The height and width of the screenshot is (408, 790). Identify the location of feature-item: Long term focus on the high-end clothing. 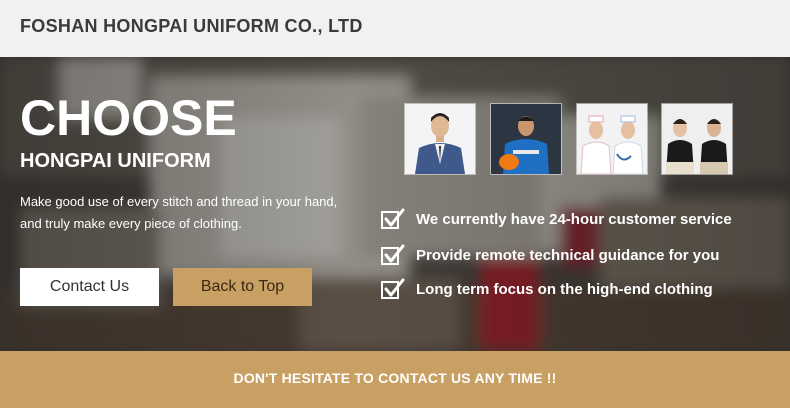
(547, 289).